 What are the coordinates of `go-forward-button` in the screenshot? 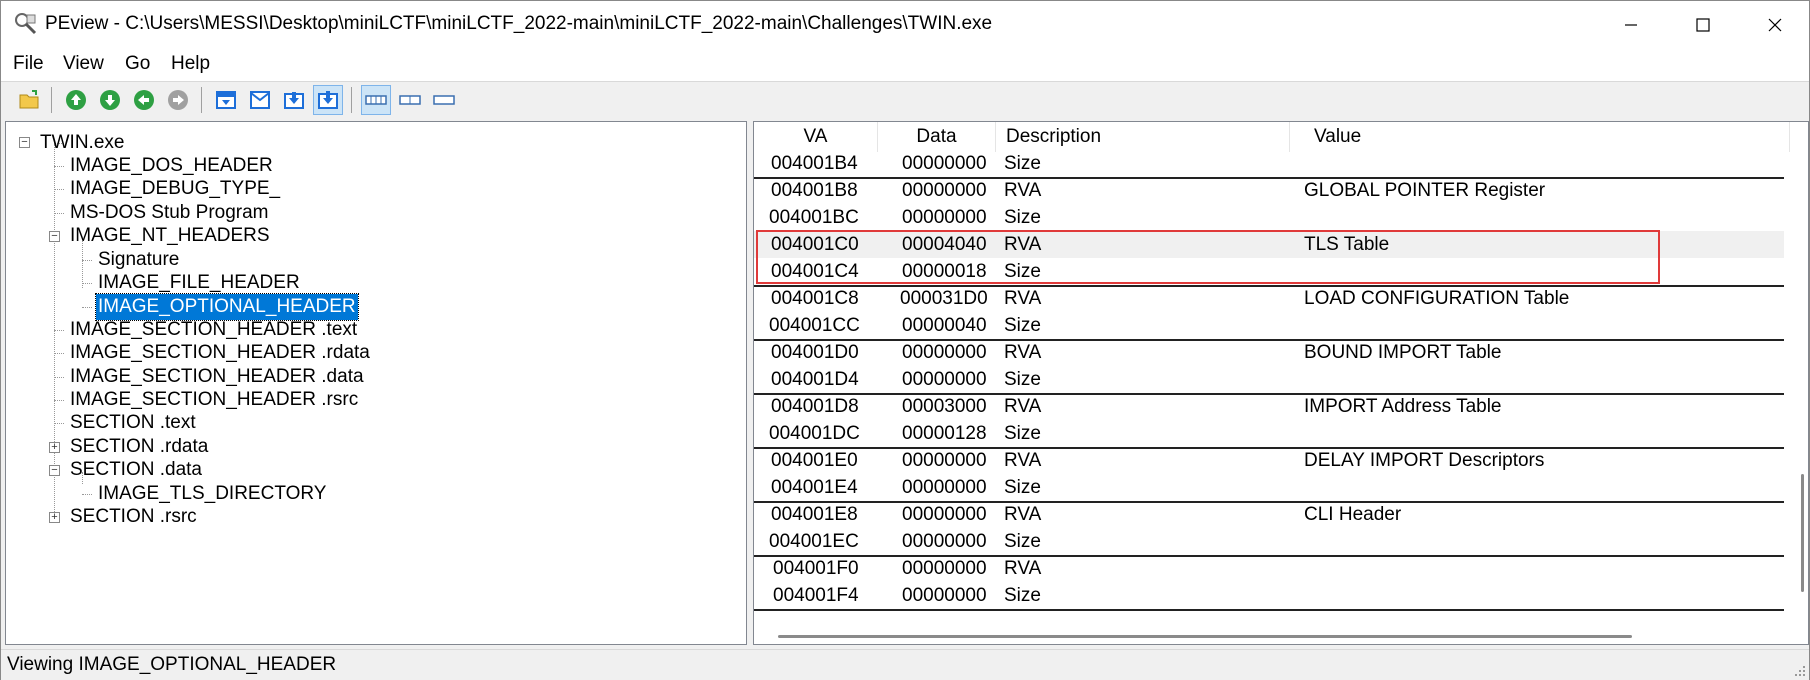 It's located at (178, 100).